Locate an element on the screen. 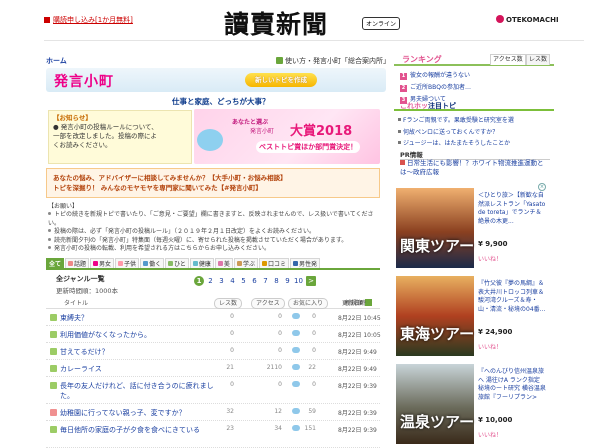  consult-link-2: トピを深掘り！ みんなのモヤモヤを専門家に聞いてみた【#発言小町】 is located at coordinates (213, 188).